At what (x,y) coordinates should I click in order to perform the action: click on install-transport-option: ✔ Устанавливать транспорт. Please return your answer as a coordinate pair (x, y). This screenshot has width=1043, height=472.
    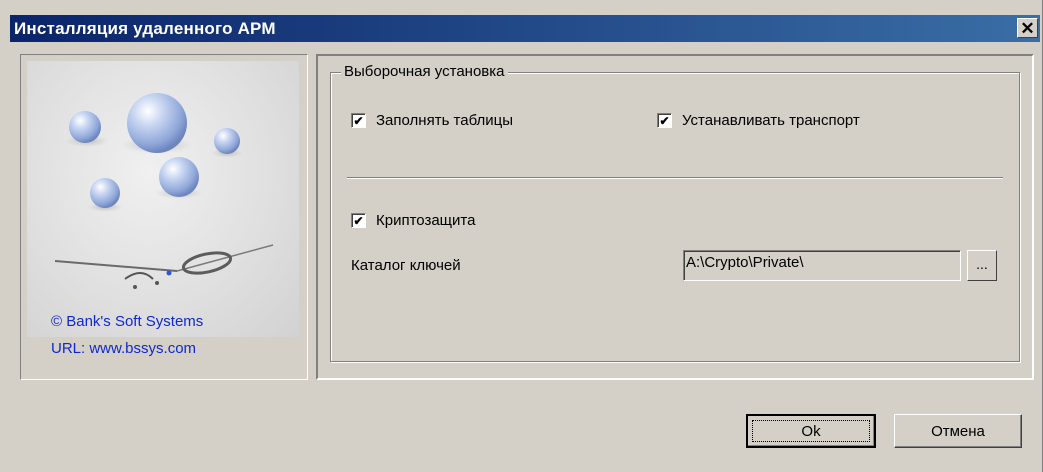
    Looking at the image, I should click on (758, 120).